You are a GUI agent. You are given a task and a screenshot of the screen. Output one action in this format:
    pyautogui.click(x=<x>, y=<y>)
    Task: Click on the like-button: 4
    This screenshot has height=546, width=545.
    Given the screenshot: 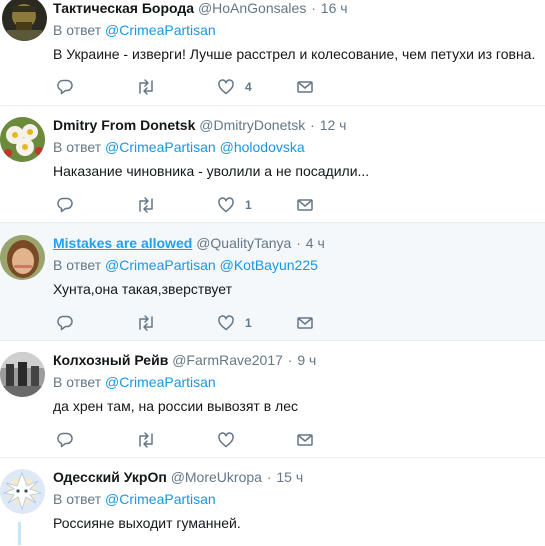 What is the action you would take?
    pyautogui.click(x=234, y=87)
    